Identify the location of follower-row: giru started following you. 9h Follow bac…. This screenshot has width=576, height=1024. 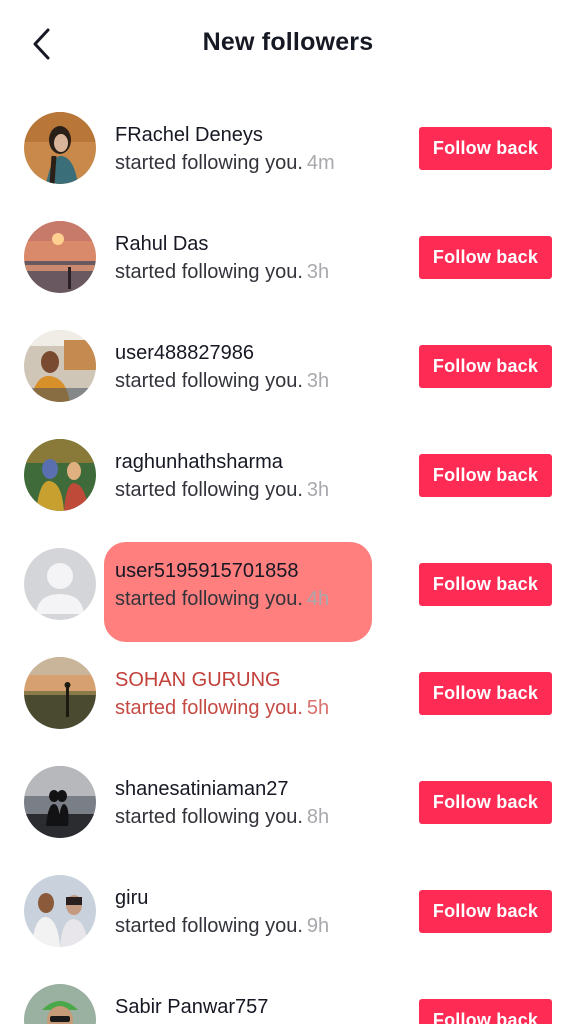
(288, 911).